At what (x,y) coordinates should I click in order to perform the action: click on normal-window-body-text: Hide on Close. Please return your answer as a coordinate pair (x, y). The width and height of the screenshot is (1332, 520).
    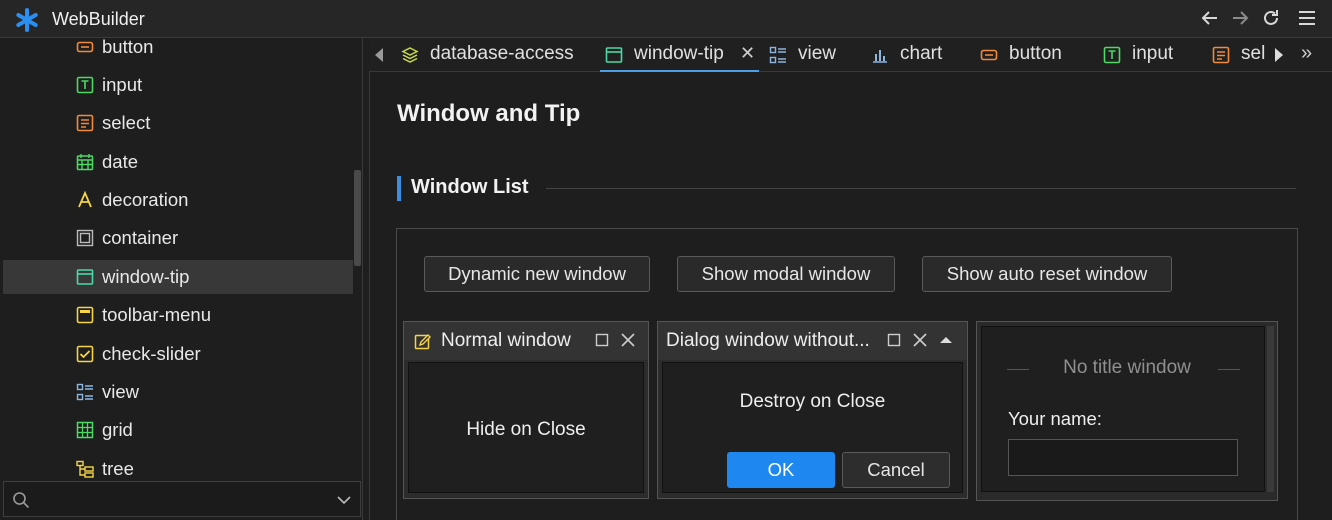
    Looking at the image, I should click on (526, 429).